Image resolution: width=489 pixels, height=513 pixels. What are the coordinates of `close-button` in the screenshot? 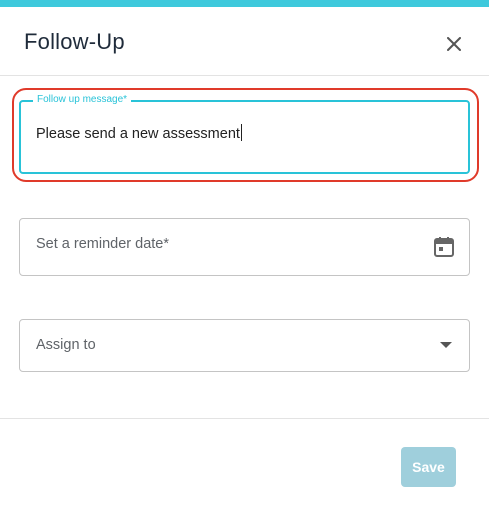 It's located at (454, 44).